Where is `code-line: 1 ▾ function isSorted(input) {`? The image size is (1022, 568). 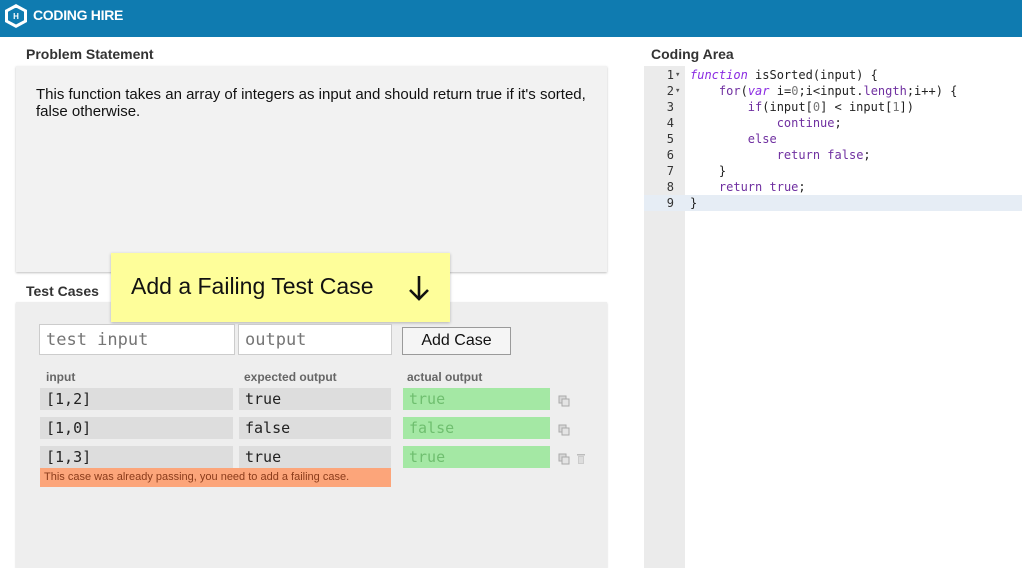
code-line: 1 ▾ function isSorted(input) { is located at coordinates (833, 75).